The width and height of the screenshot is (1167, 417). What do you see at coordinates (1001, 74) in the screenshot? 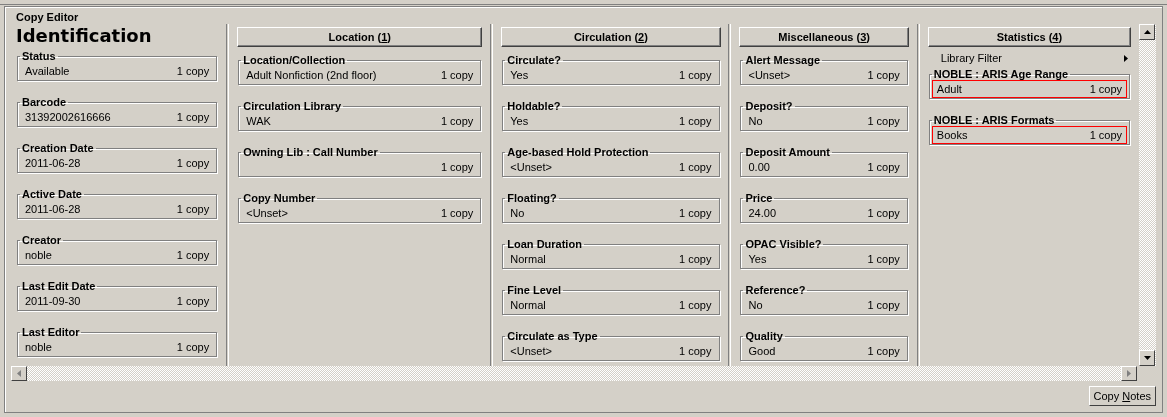
I see `field-label: NOBLE : ARIS Age Range` at bounding box center [1001, 74].